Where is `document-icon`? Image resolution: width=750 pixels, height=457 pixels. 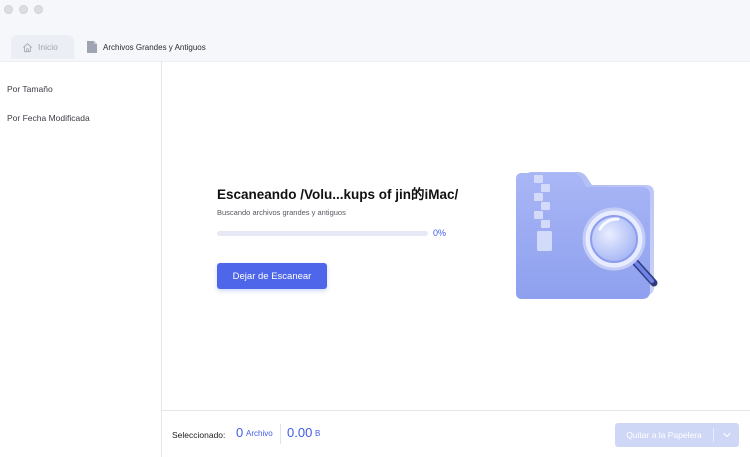
document-icon is located at coordinates (92, 47).